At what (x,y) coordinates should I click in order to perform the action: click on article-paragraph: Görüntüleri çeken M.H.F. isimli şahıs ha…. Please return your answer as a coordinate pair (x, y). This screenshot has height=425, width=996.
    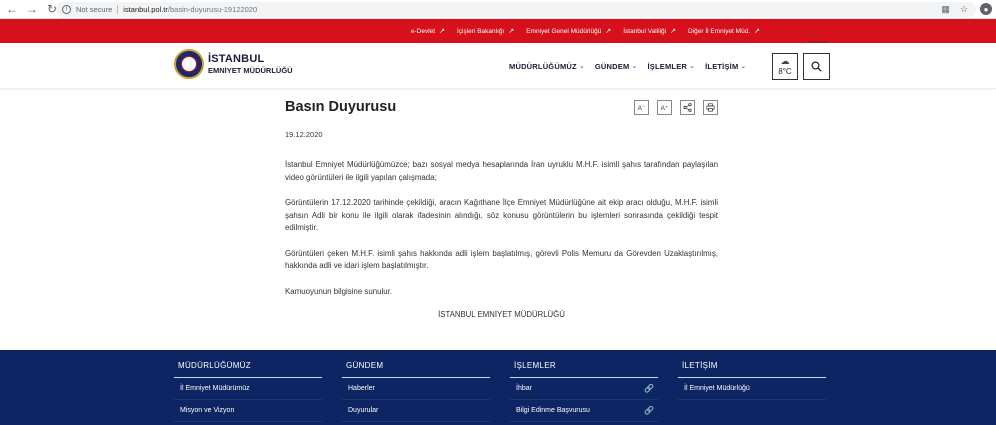
    Looking at the image, I should click on (501, 259).